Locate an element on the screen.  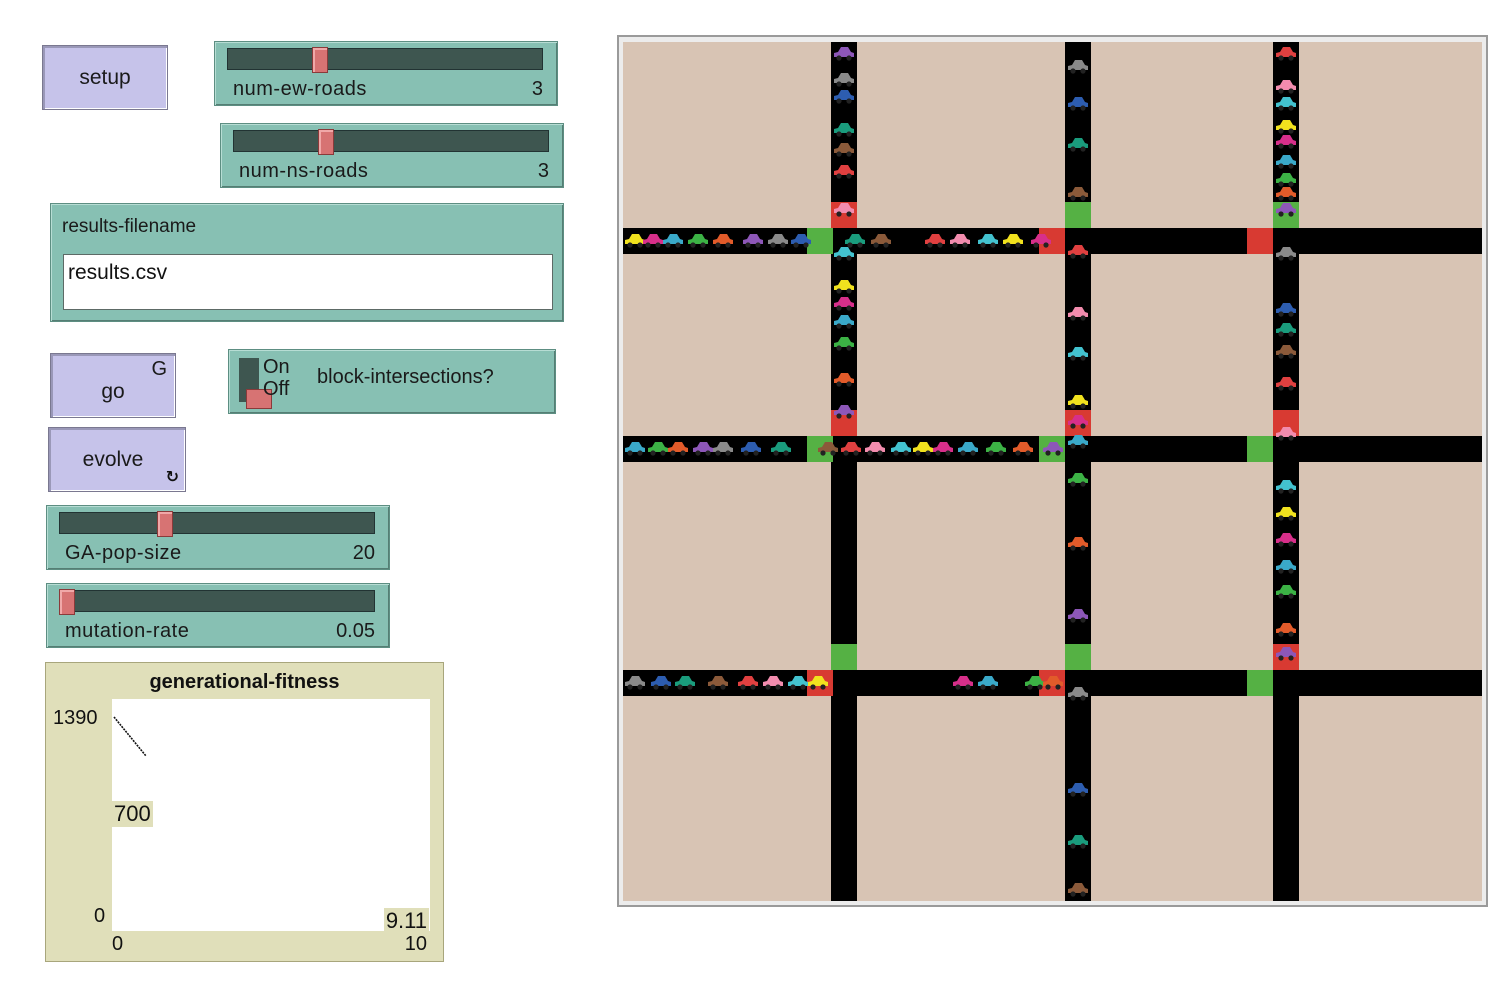
plot-y-mid: 700 is located at coordinates (132, 814).